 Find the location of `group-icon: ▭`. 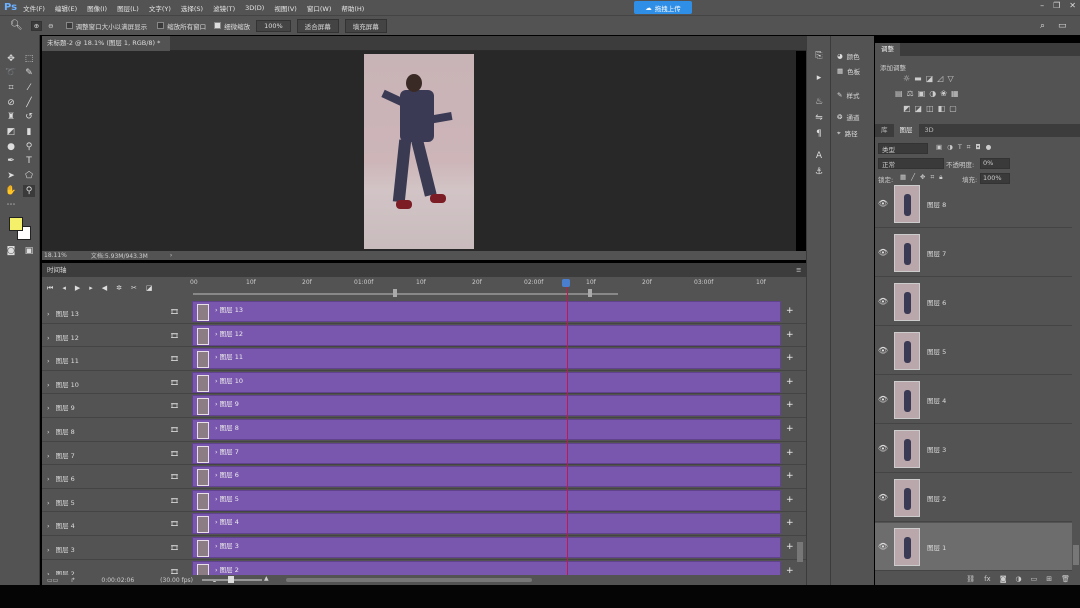

group-icon: ▭ is located at coordinates (1034, 579).